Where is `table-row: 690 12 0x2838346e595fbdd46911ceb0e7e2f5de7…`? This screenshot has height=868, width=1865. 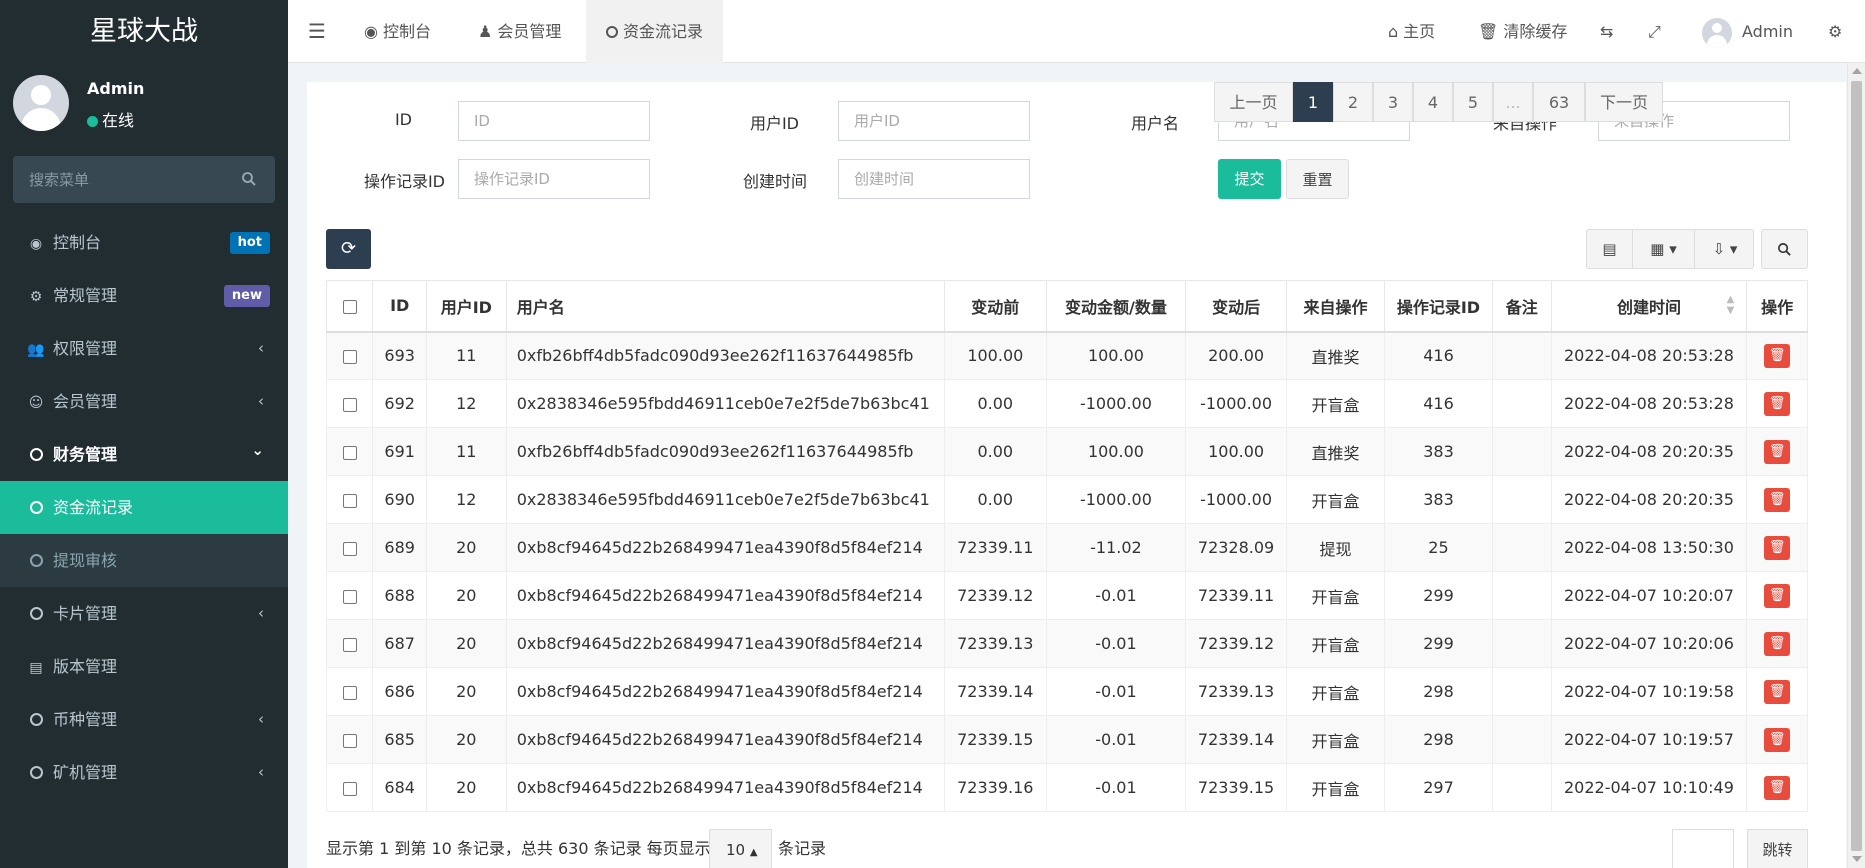 table-row: 690 12 0x2838346e595fbdd46911ceb0e7e2f5de7… is located at coordinates (1066, 499).